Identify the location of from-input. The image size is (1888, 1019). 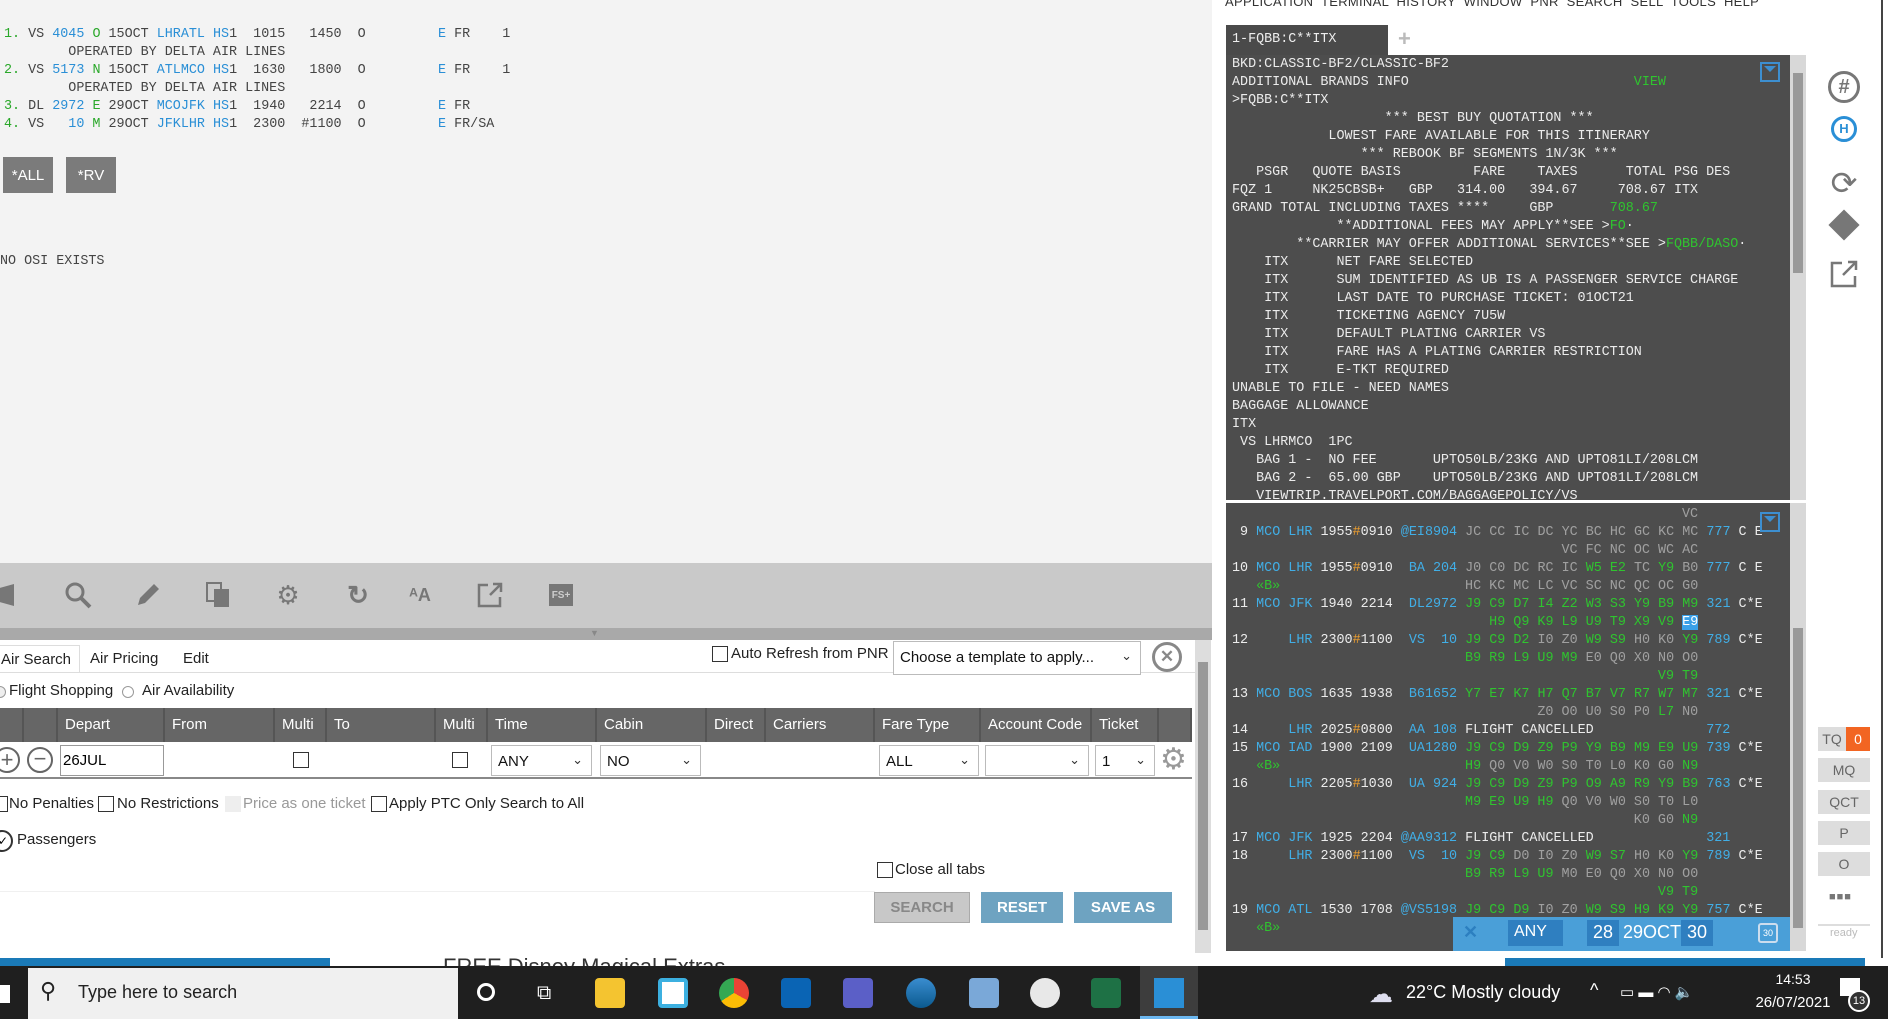
(219, 760).